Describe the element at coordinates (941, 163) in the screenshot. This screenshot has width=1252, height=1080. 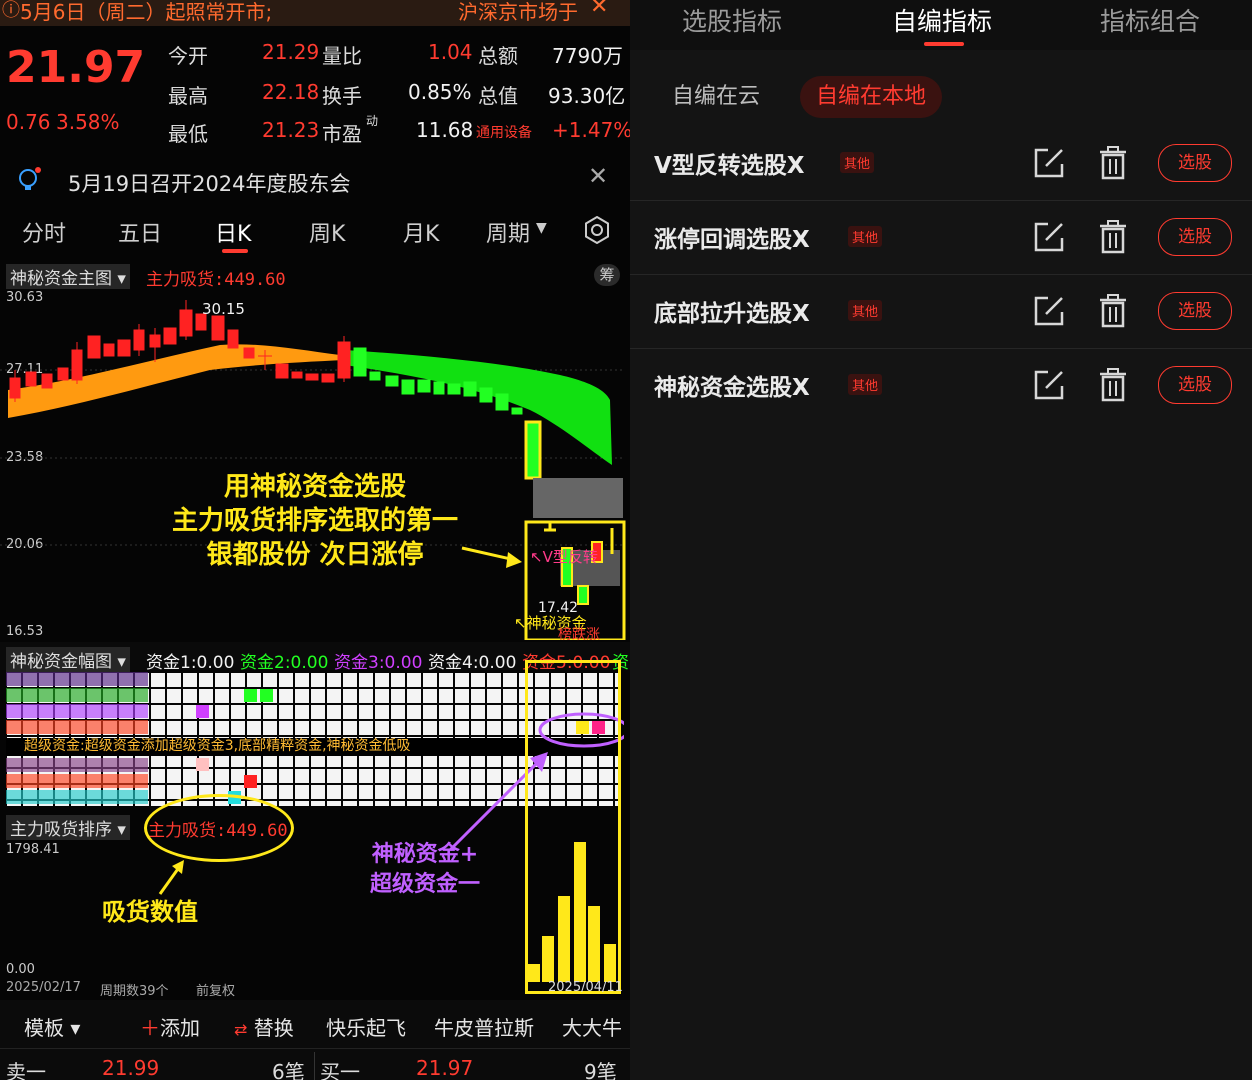
I see `formula-row: V型反转选股X 其他 选股` at that location.